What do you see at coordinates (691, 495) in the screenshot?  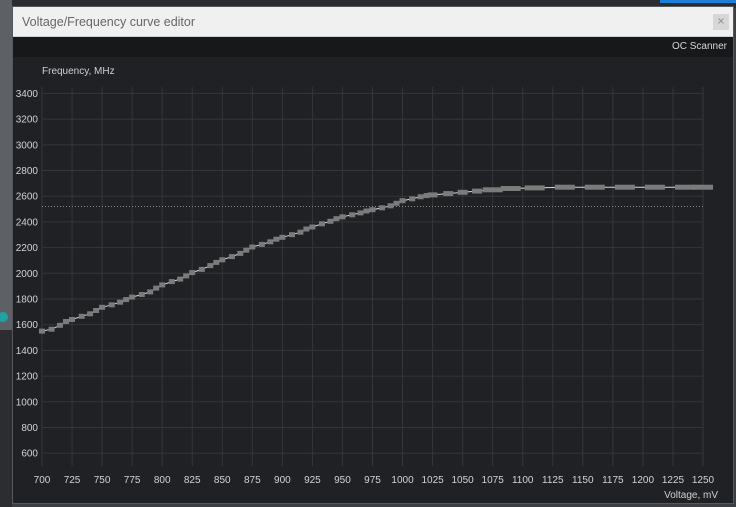 I see `x-axis-title: Voltage, mV` at bounding box center [691, 495].